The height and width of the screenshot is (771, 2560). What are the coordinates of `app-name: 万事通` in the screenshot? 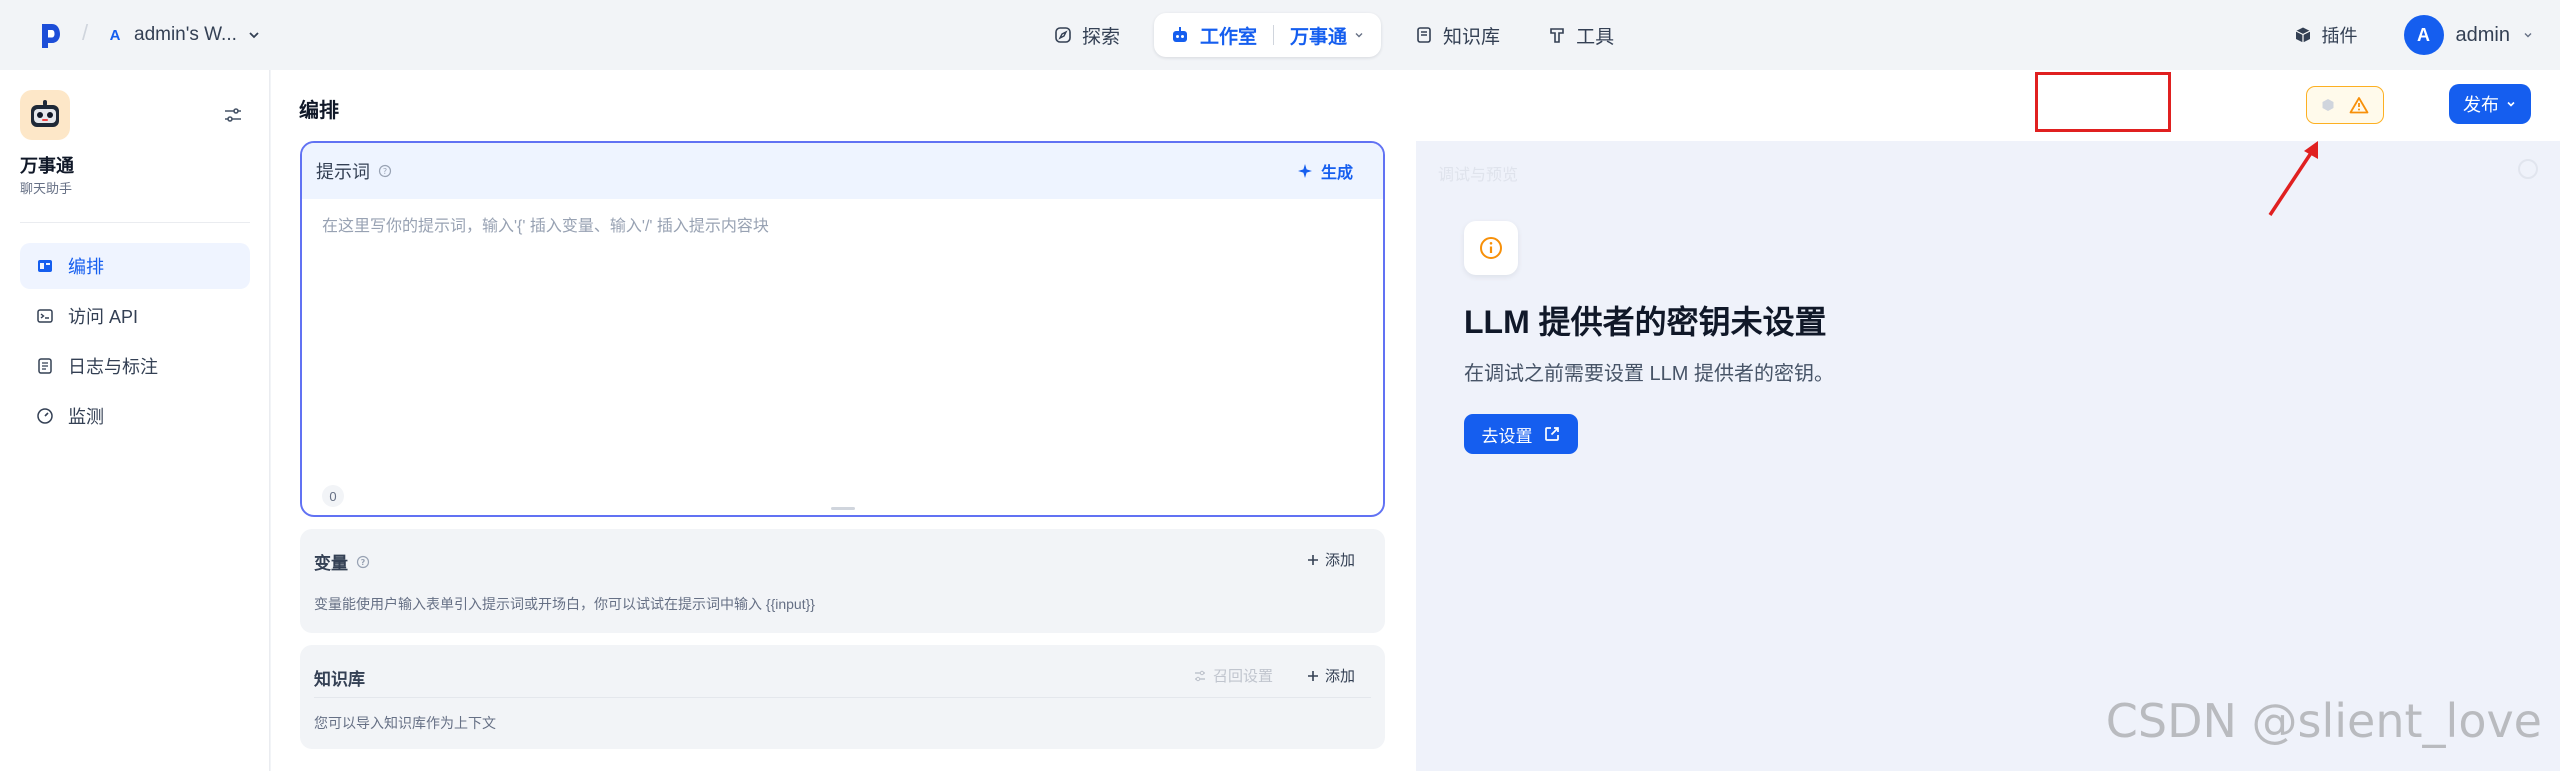 It's located at (47, 166).